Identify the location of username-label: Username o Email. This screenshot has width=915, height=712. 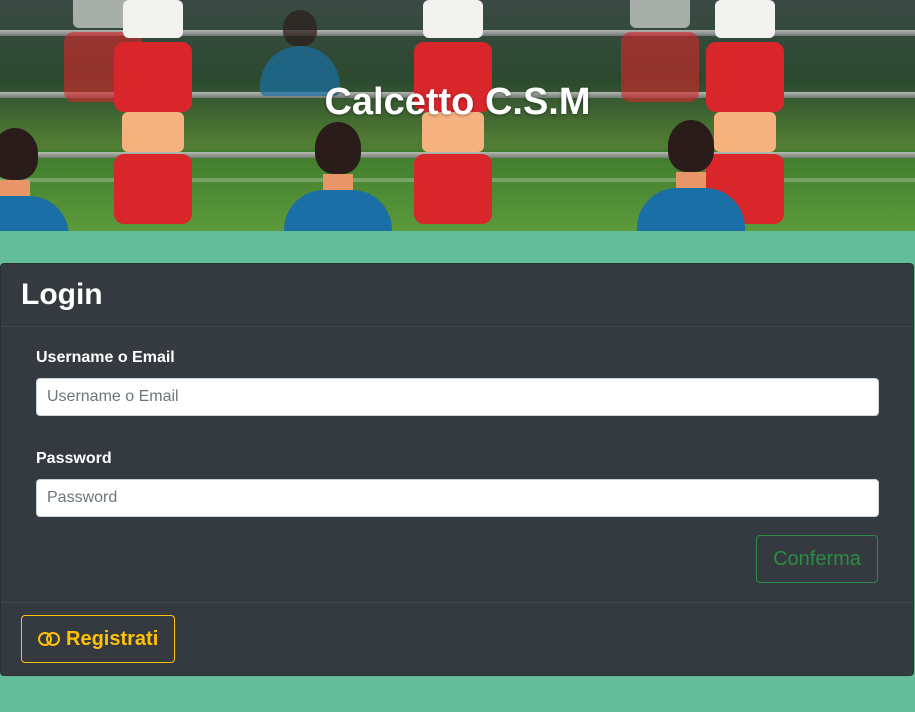
(105, 357).